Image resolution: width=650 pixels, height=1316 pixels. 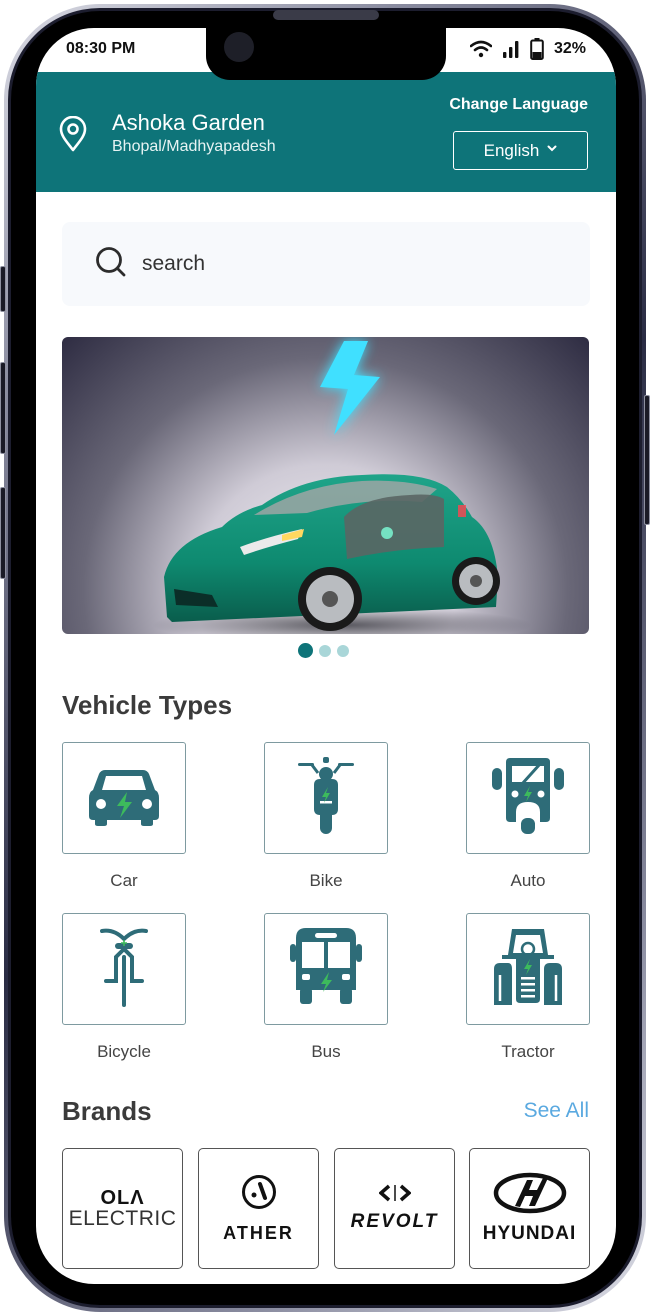 I want to click on hyundai-logo-text: HYUNDAI, so click(x=529, y=1233).